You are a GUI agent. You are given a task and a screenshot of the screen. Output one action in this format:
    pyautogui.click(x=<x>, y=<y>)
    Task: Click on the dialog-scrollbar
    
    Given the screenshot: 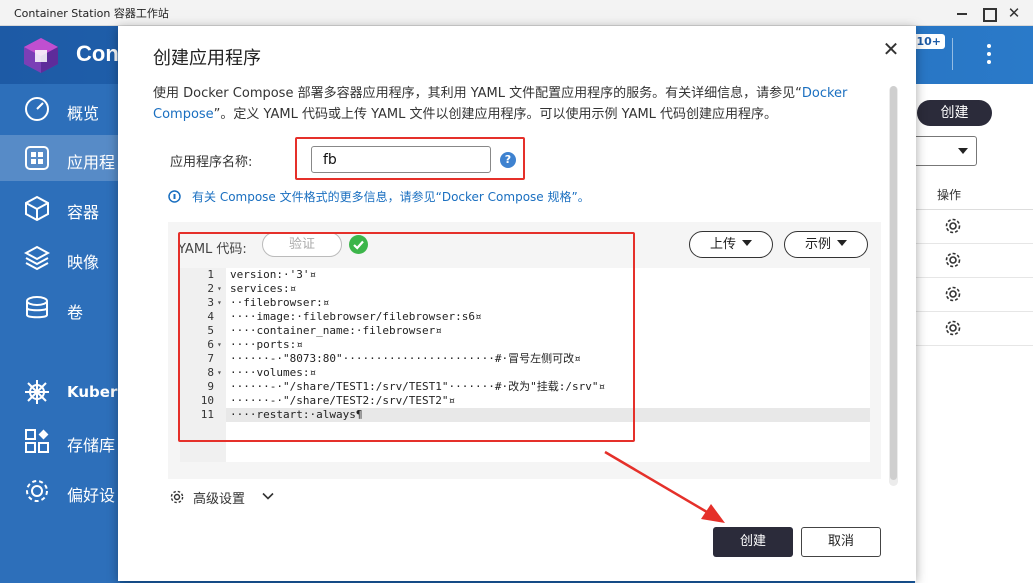 What is the action you would take?
    pyautogui.click(x=893, y=286)
    